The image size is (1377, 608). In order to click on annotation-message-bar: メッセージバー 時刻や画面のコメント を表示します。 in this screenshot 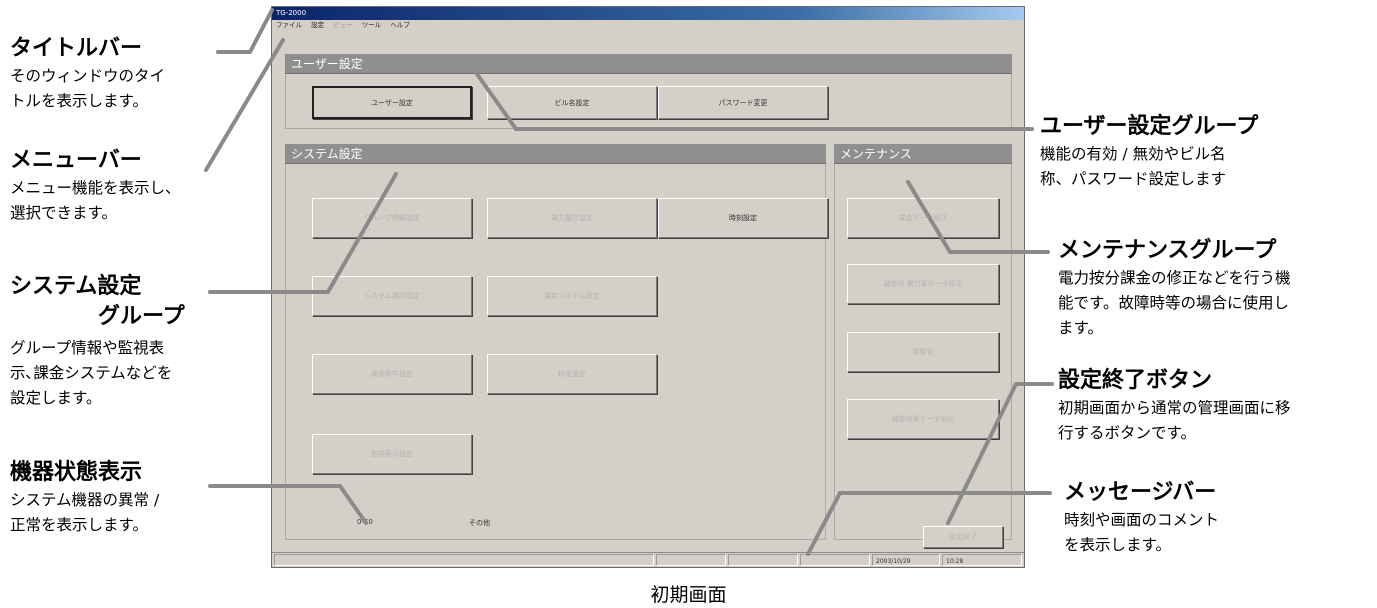, I will do `click(1141, 518)`.